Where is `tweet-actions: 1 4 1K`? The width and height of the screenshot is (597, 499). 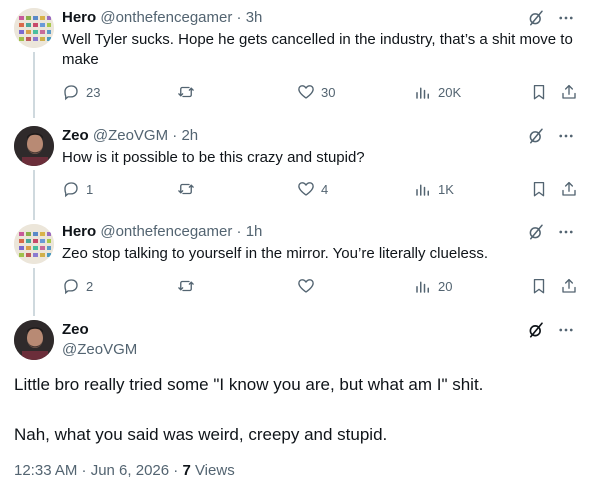 tweet-actions: 1 4 1K is located at coordinates (322, 189).